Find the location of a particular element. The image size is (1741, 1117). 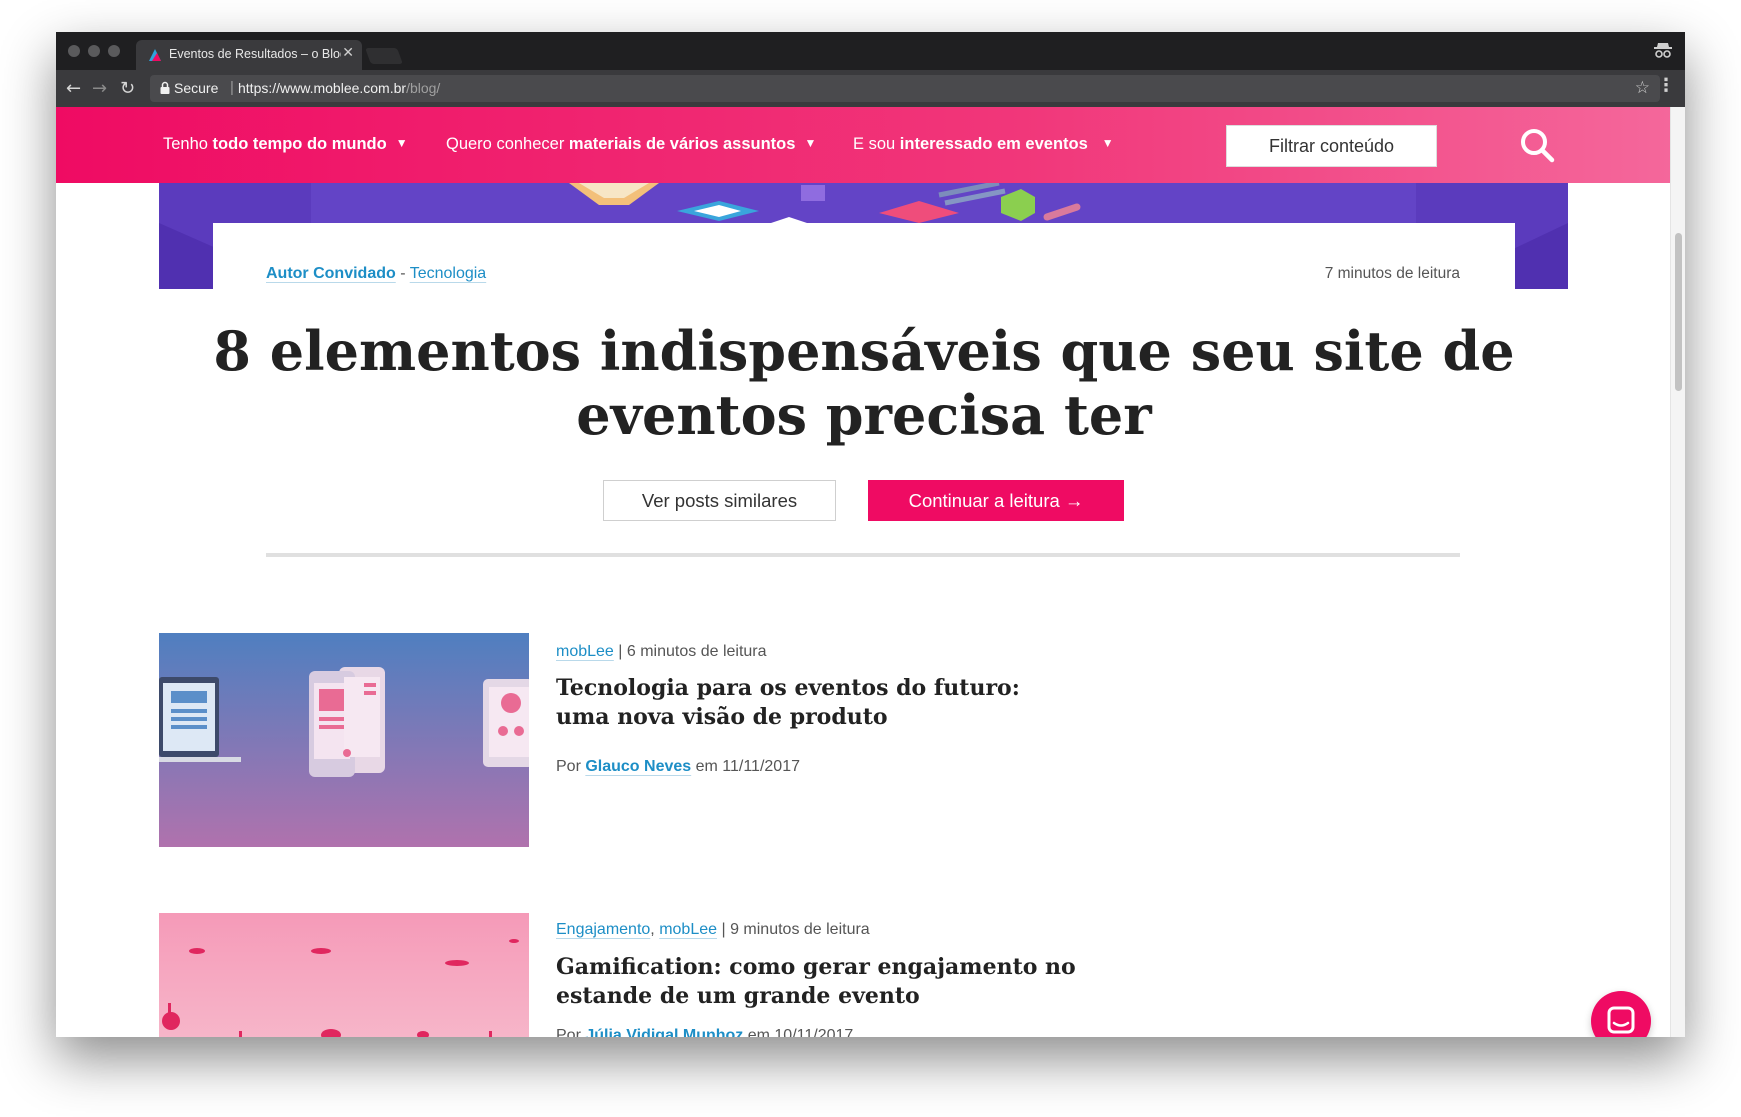

reload-icon: ↻ is located at coordinates (127, 88).